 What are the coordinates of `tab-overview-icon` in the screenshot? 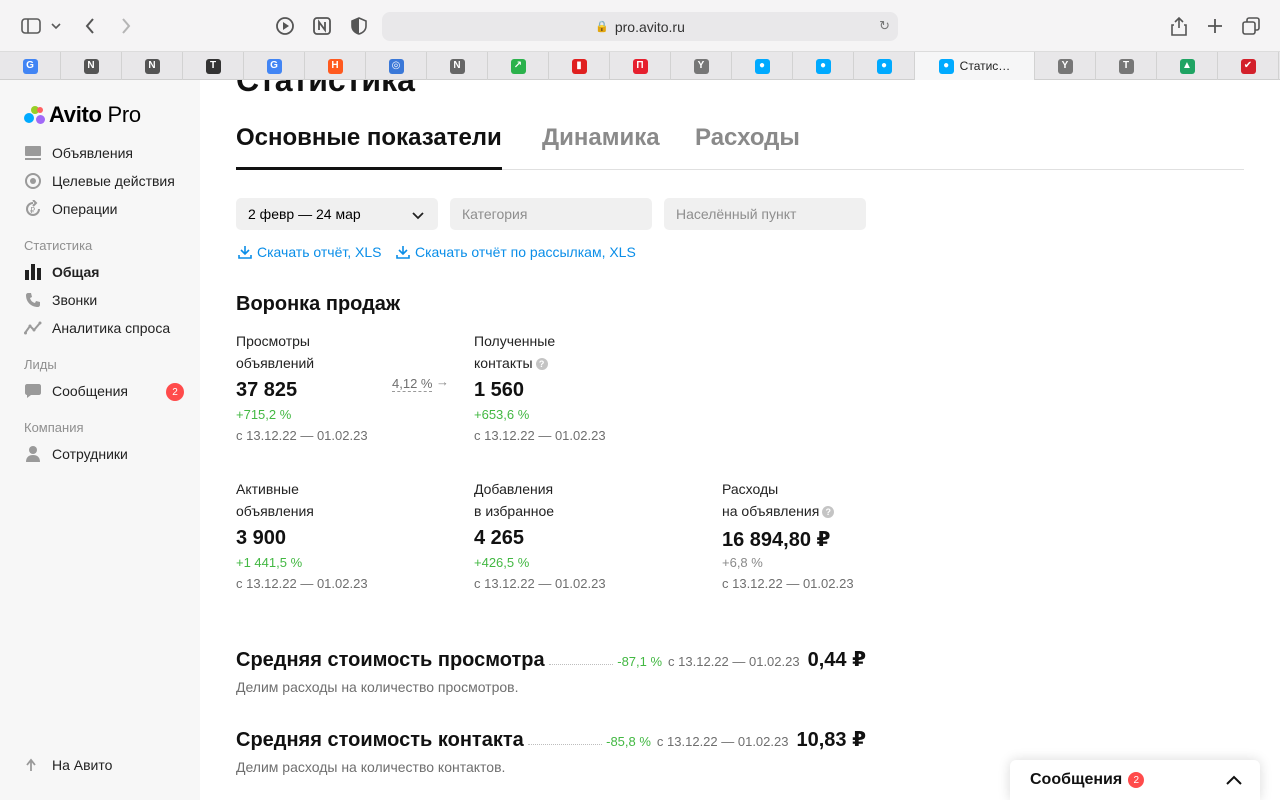 It's located at (1251, 26).